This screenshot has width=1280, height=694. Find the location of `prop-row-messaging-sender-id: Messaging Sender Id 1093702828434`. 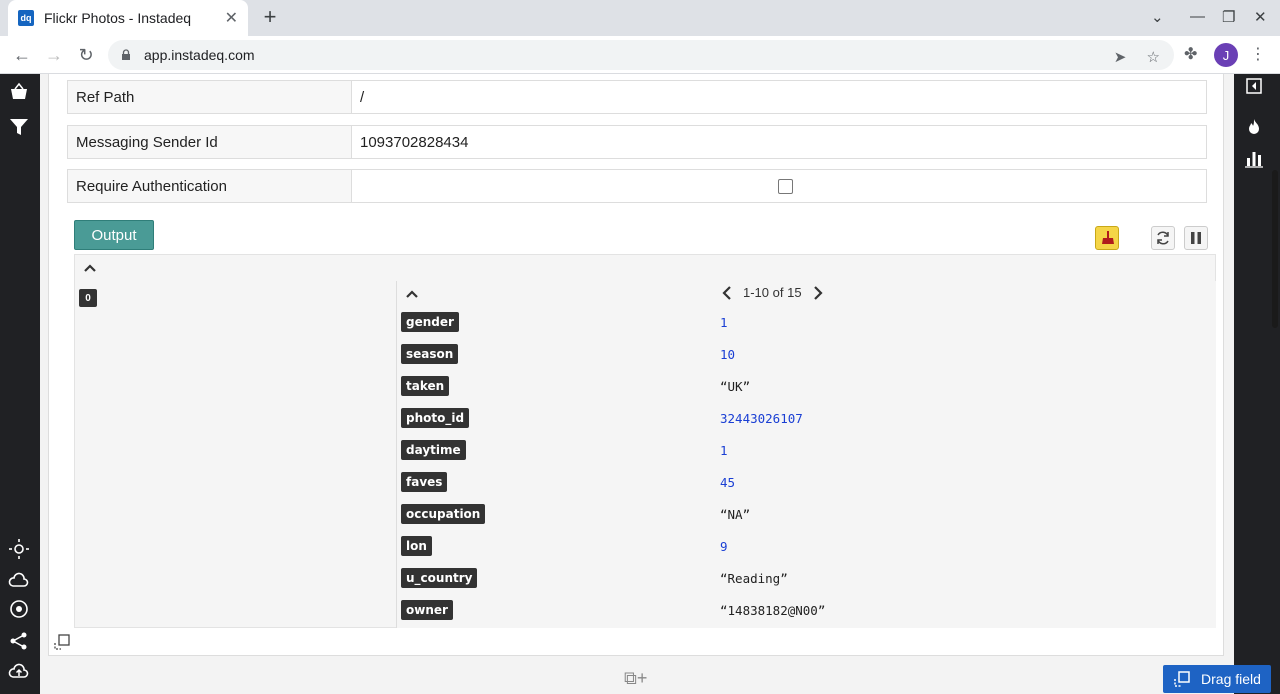

prop-row-messaging-sender-id: Messaging Sender Id 1093702828434 is located at coordinates (637, 142).